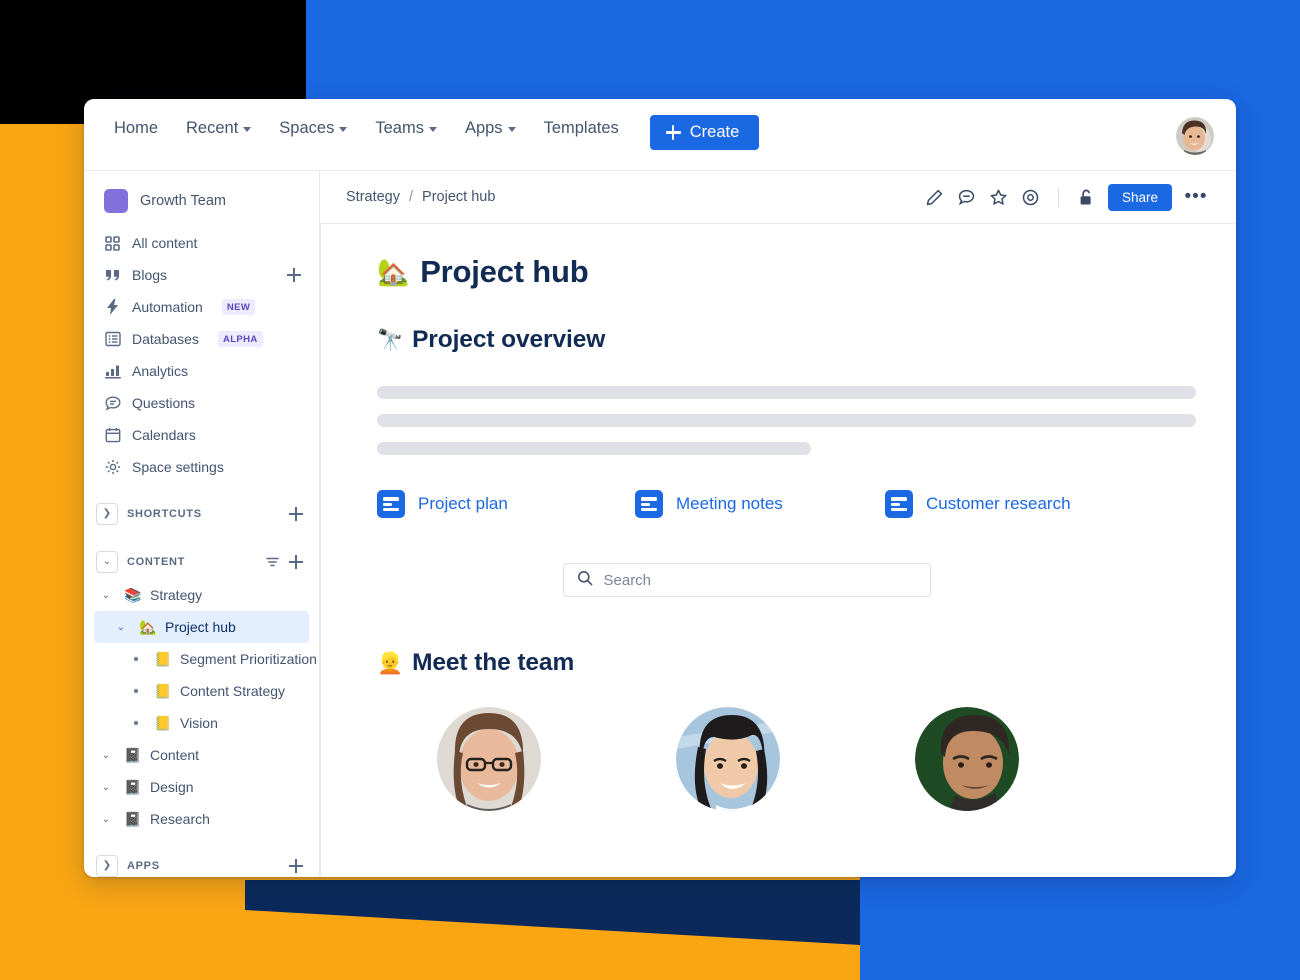 Image resolution: width=1300 pixels, height=980 pixels. I want to click on tree-item-segment-prioritization: 📒 Segment Prioritization, so click(205, 659).